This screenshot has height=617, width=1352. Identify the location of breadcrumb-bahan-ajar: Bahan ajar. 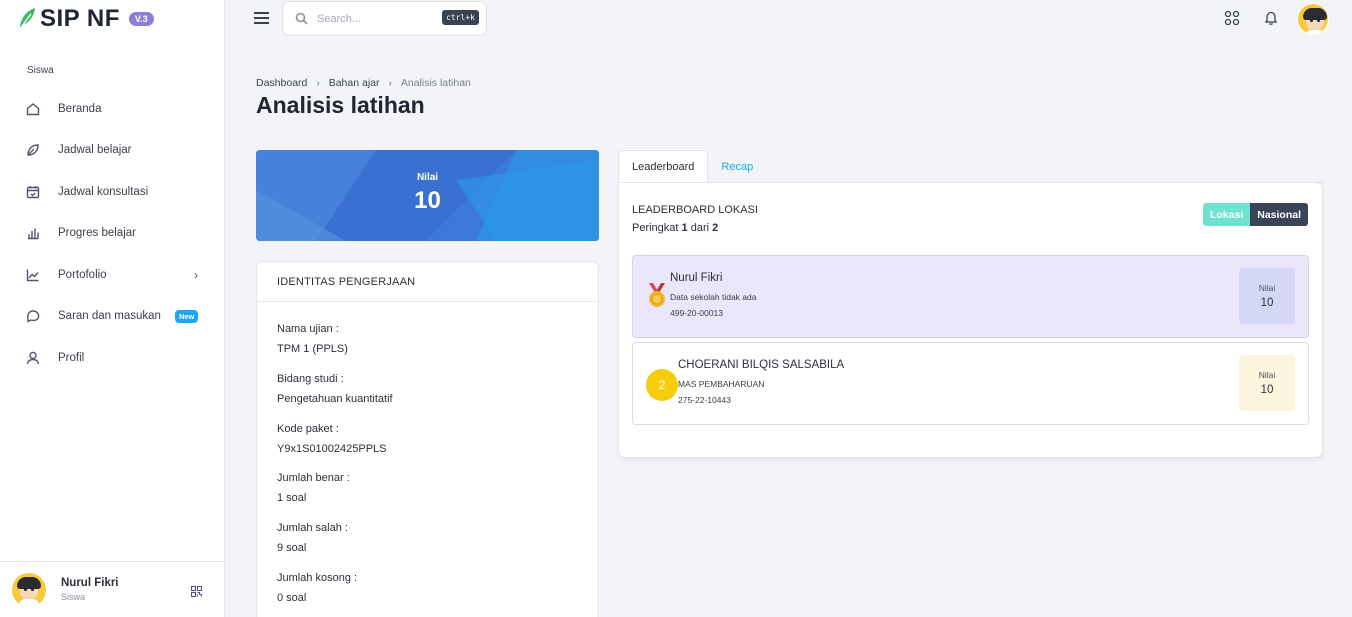
(354, 83).